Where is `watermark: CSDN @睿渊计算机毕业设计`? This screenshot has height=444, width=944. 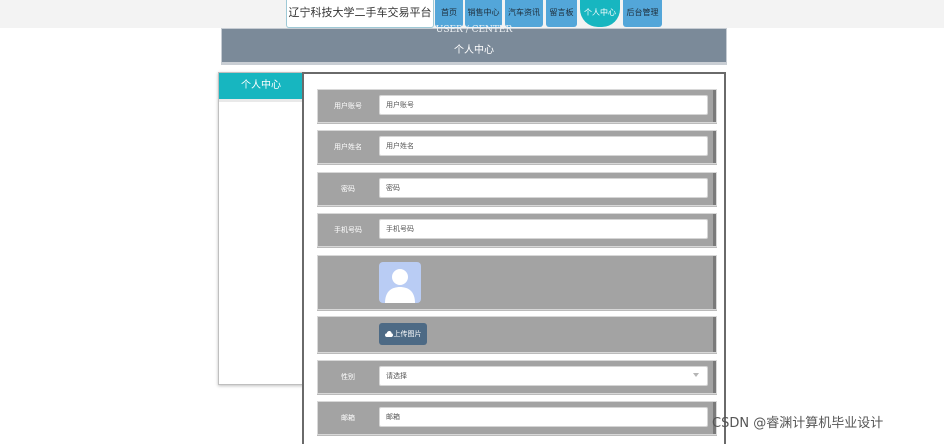 watermark: CSDN @睿渊计算机毕业设计 is located at coordinates (798, 423).